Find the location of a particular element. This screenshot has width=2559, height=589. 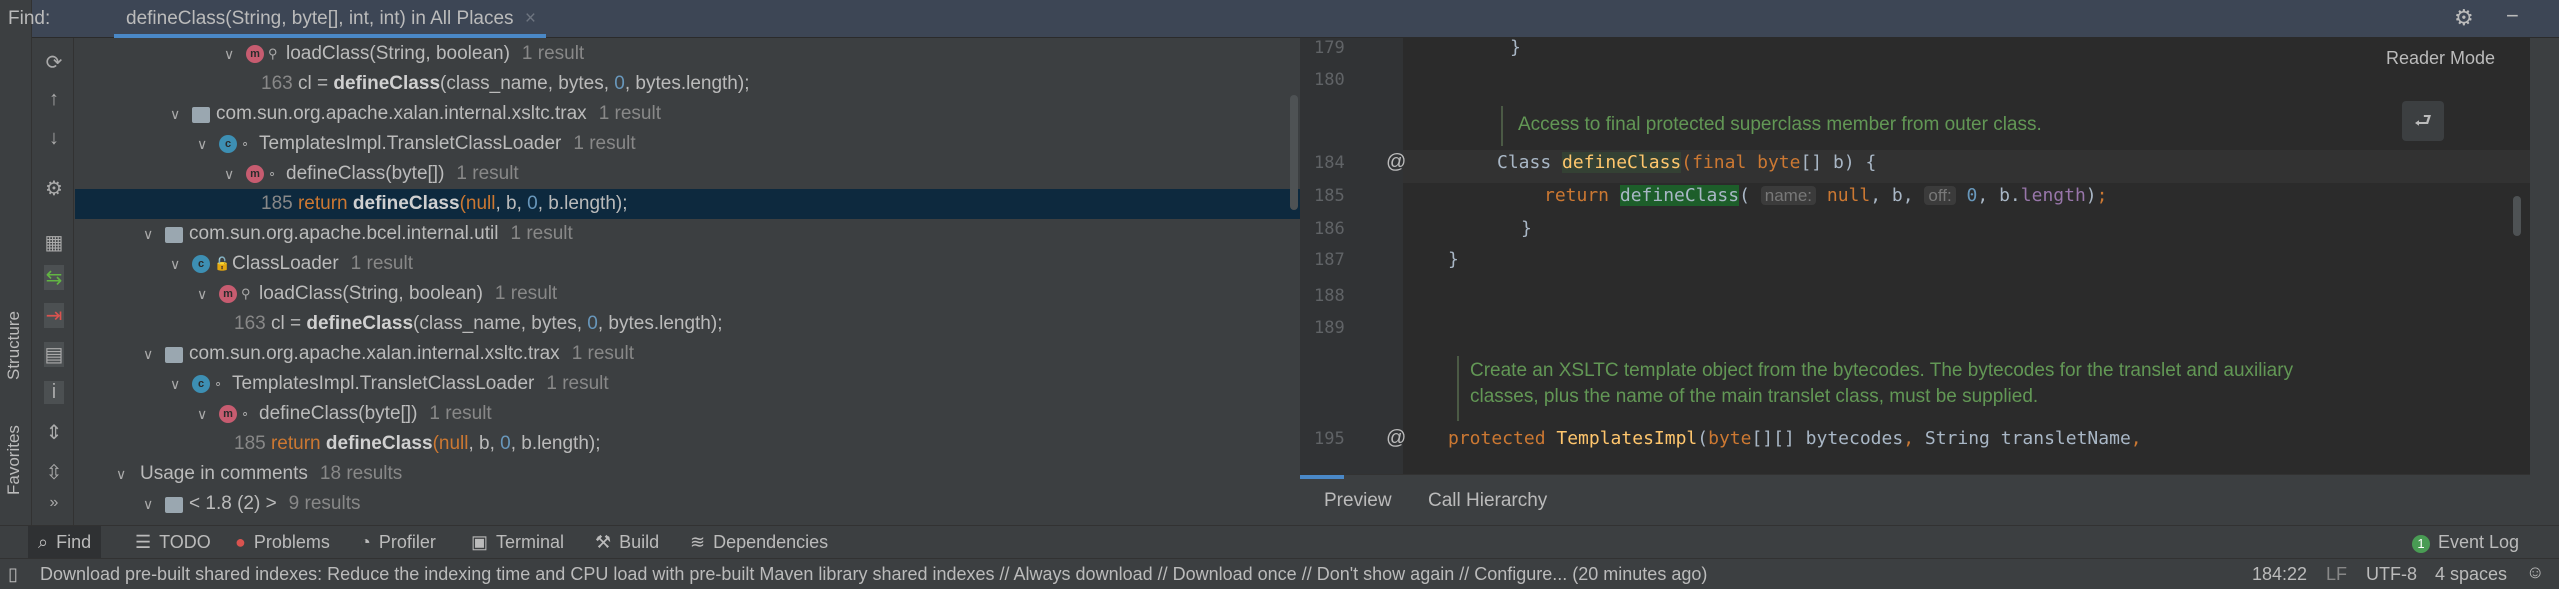

code-token: } is located at coordinates (1526, 228).